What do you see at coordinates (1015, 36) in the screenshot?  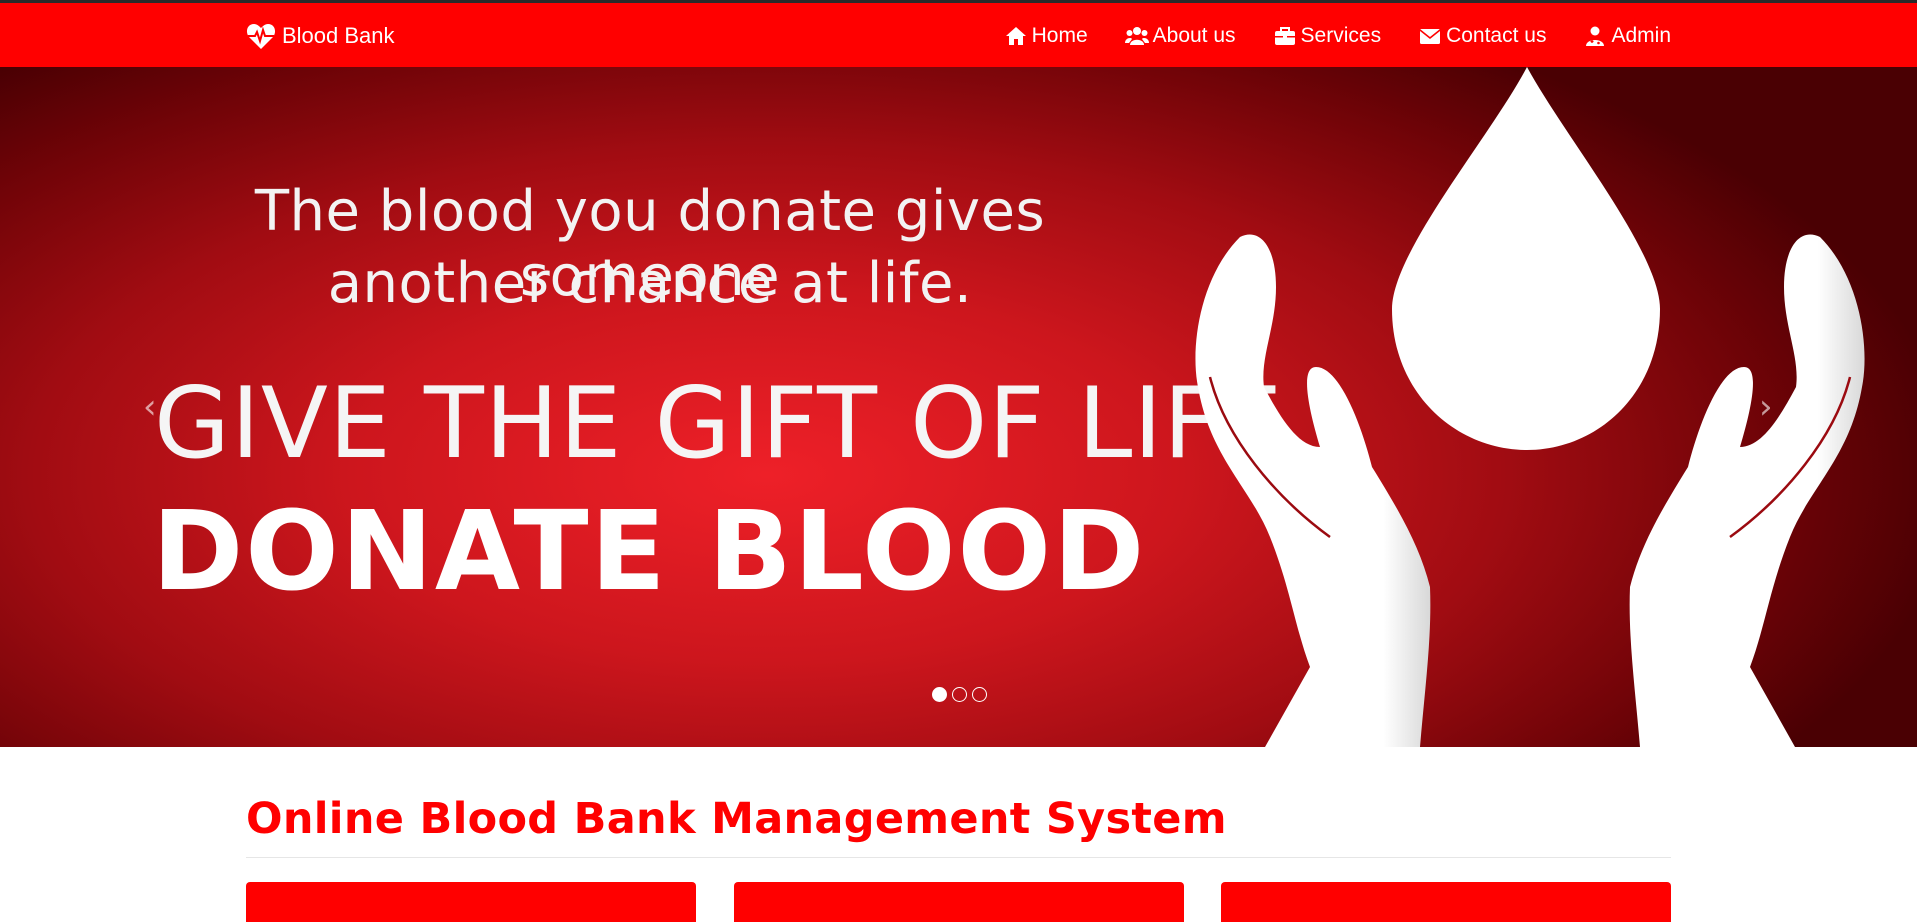 I see `home-icon` at bounding box center [1015, 36].